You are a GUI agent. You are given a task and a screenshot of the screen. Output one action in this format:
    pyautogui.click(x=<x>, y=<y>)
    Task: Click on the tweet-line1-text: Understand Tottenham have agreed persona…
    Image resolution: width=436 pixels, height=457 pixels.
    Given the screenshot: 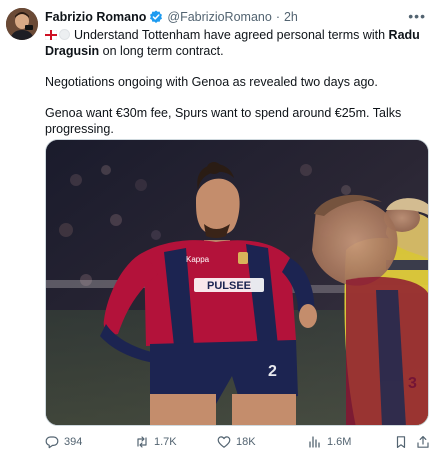 What is the action you would take?
    pyautogui.click(x=231, y=35)
    